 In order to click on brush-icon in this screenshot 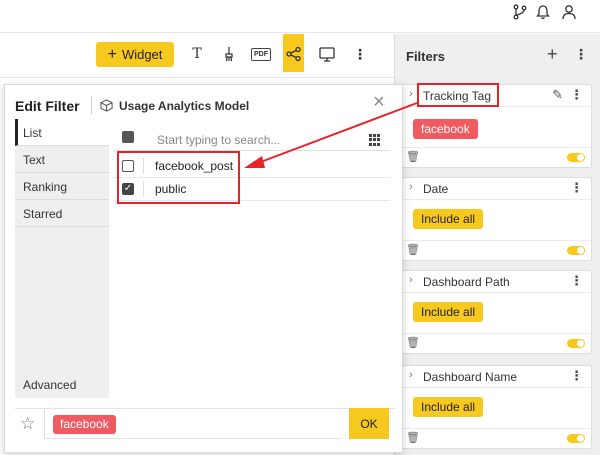, I will do `click(229, 54)`.